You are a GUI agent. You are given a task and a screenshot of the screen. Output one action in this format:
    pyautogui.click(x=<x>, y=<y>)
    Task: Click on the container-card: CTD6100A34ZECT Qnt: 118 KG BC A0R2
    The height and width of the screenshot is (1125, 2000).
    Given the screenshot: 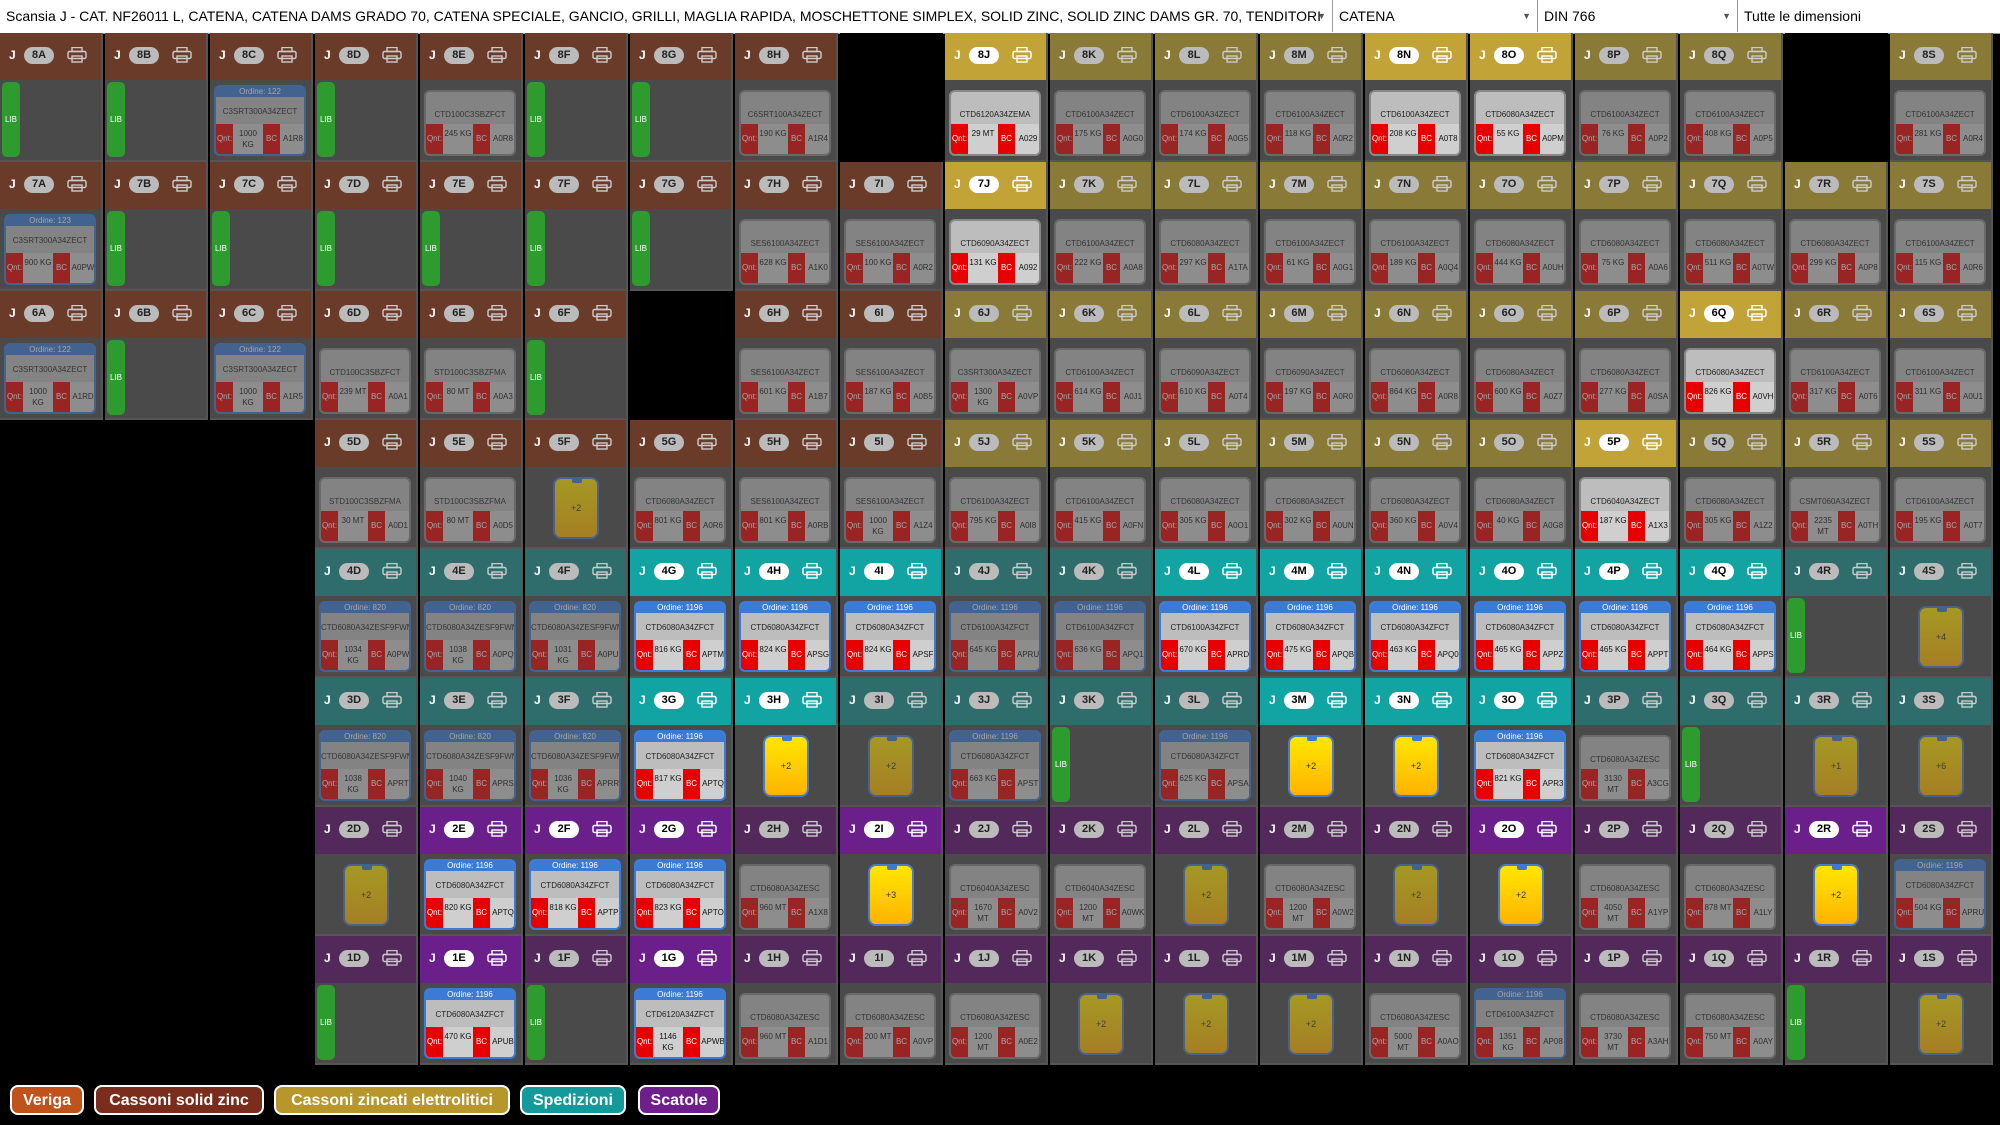 What is the action you would take?
    pyautogui.click(x=1310, y=123)
    